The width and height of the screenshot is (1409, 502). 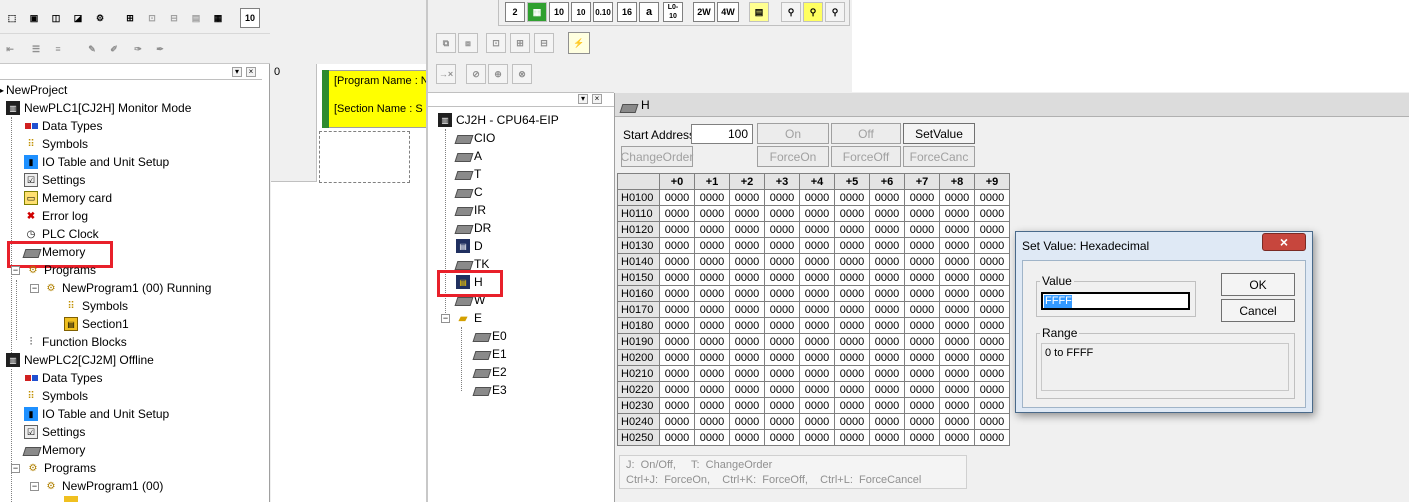 I want to click on programs-expander-2: −, so click(x=15, y=468).